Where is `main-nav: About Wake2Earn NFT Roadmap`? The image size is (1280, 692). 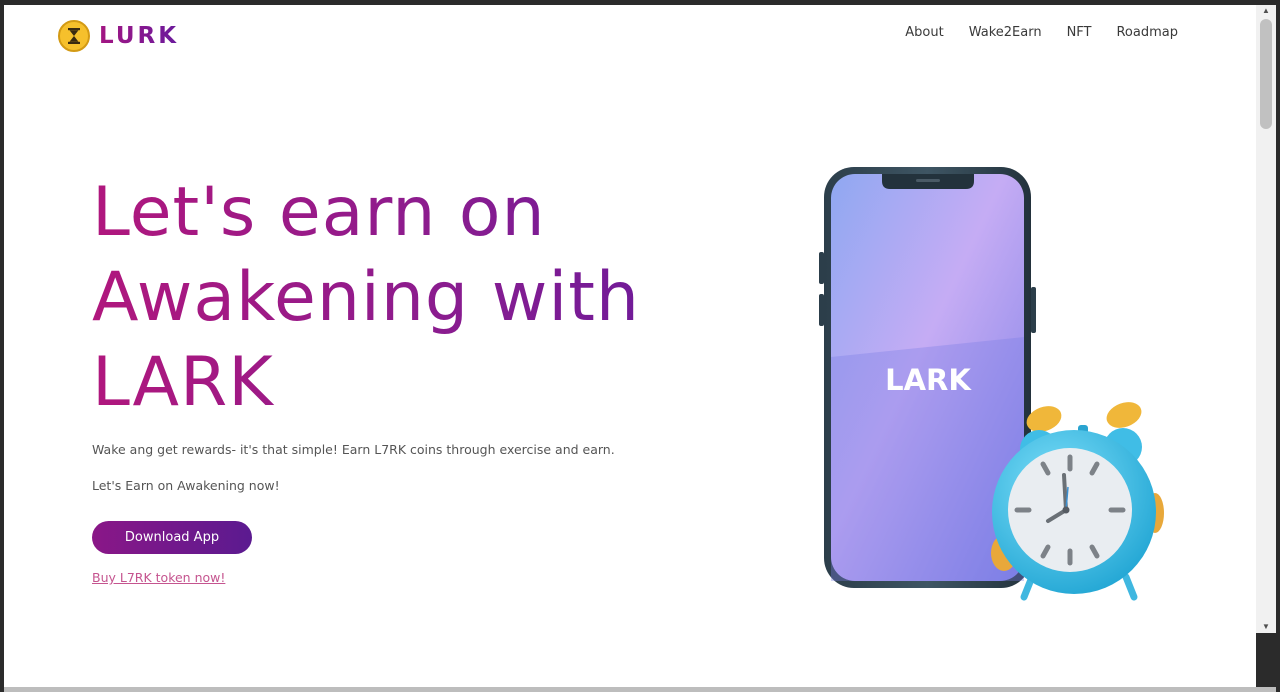
main-nav: About Wake2Earn NFT Roadmap is located at coordinates (1041, 32).